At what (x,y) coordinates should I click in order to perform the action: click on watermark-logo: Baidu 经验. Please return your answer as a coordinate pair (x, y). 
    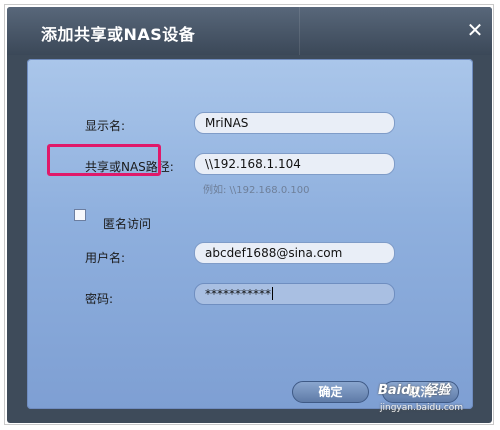
    Looking at the image, I should click on (414, 390).